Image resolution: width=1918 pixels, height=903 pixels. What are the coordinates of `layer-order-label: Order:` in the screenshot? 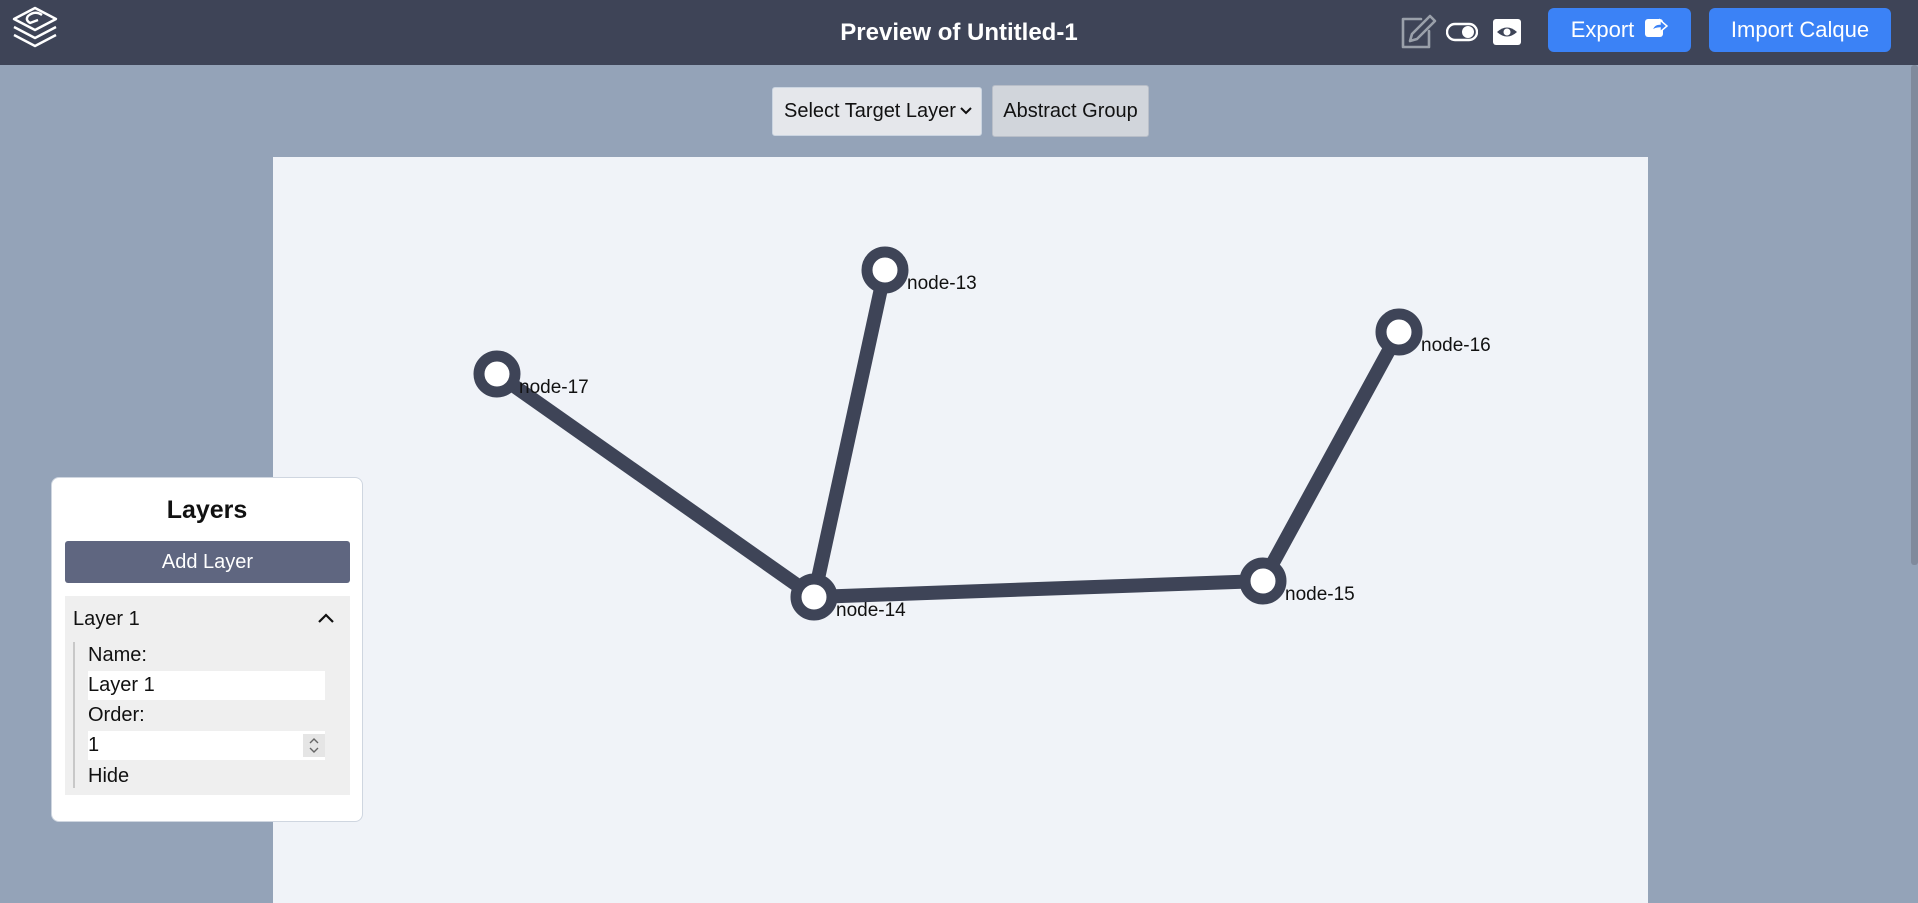 It's located at (116, 715).